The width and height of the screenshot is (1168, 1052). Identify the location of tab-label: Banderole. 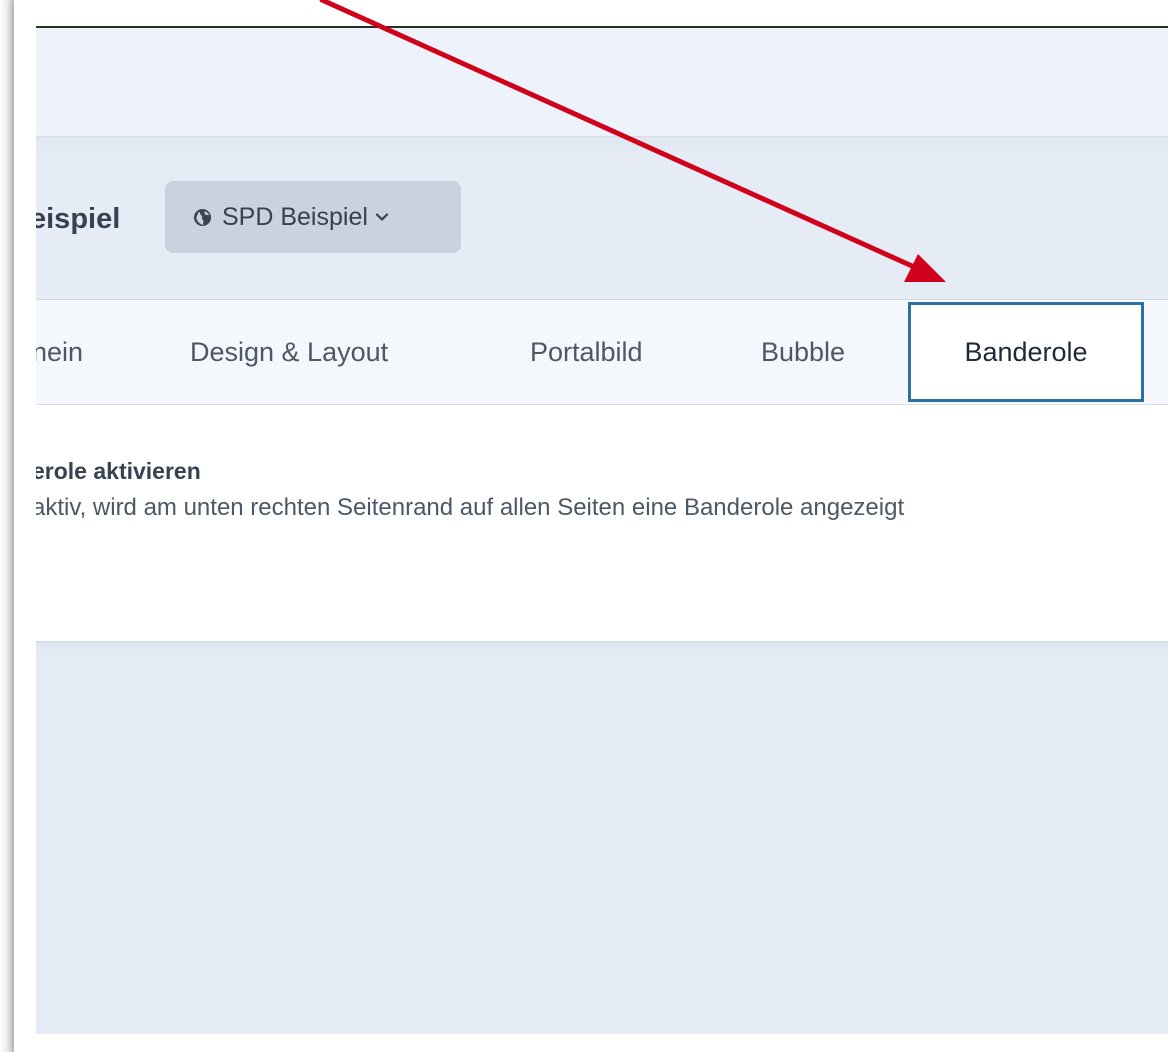
(1026, 351).